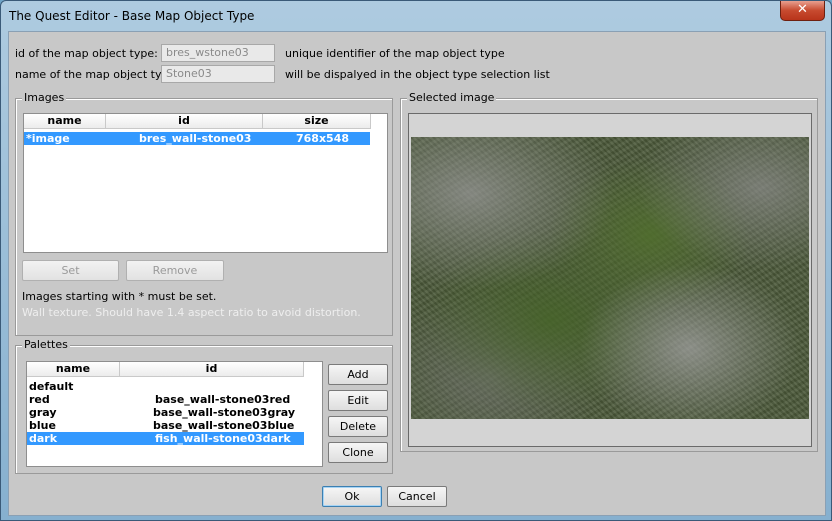 This screenshot has width=832, height=521. I want to click on palette-id-cell: base_wall-stone03gray, so click(224, 412).